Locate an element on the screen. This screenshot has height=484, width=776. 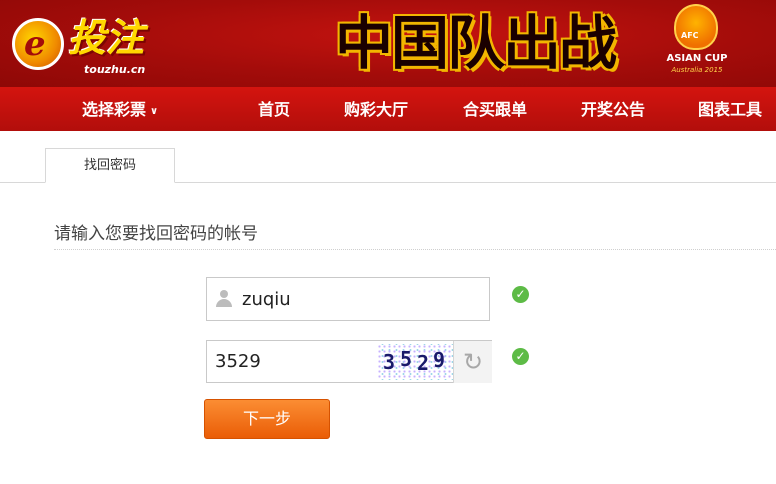
main-nav: 选择彩票 ∨ 首页 购彩大厅 合买跟单 开奖公告 图表工具 is located at coordinates (388, 109).